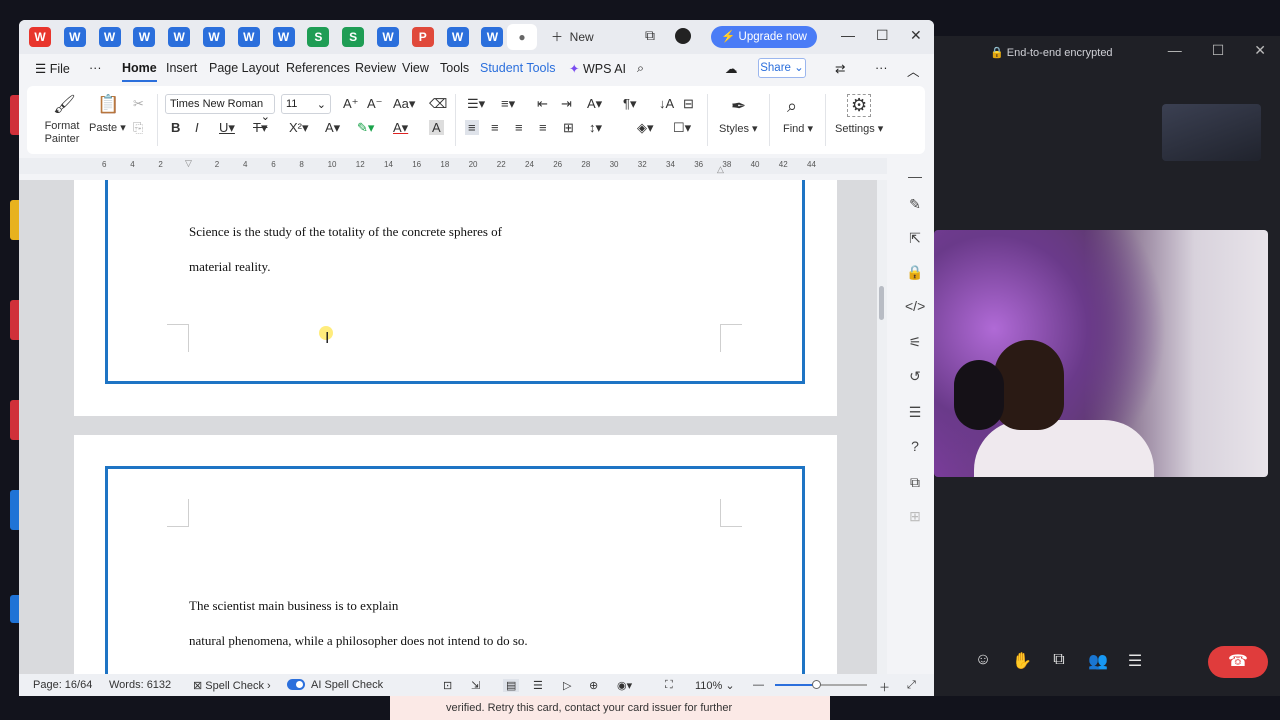  Describe the element at coordinates (915, 412) in the screenshot. I see `outline-icon: ☰` at that location.